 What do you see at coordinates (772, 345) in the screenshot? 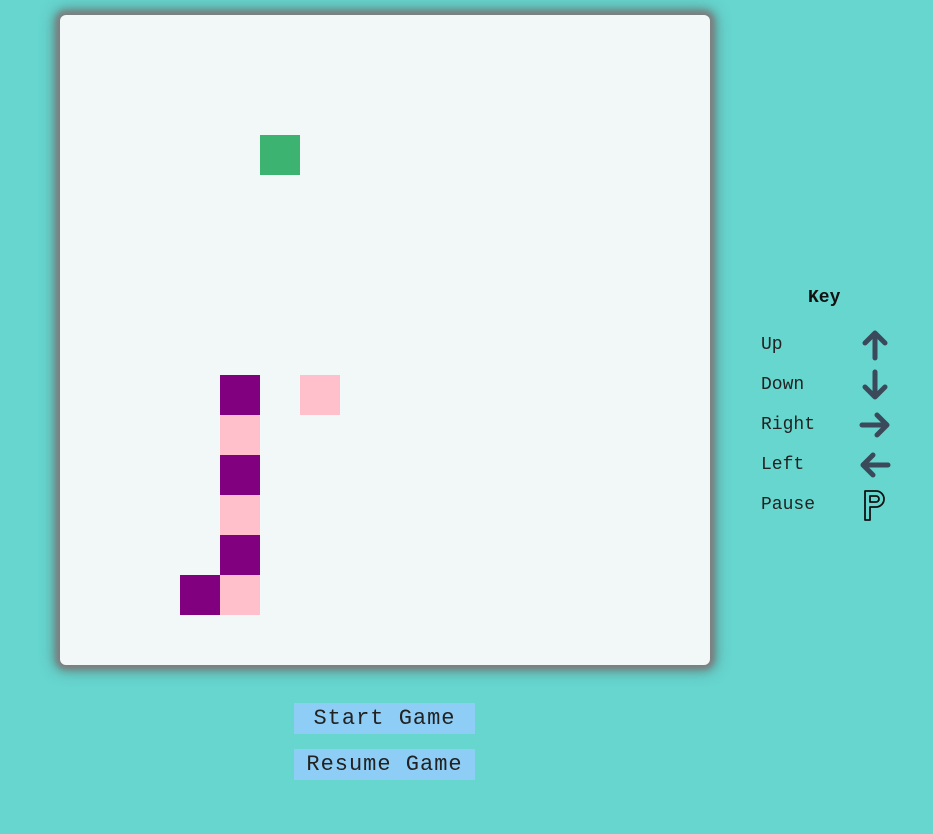
I see `key-label-up: Up` at bounding box center [772, 345].